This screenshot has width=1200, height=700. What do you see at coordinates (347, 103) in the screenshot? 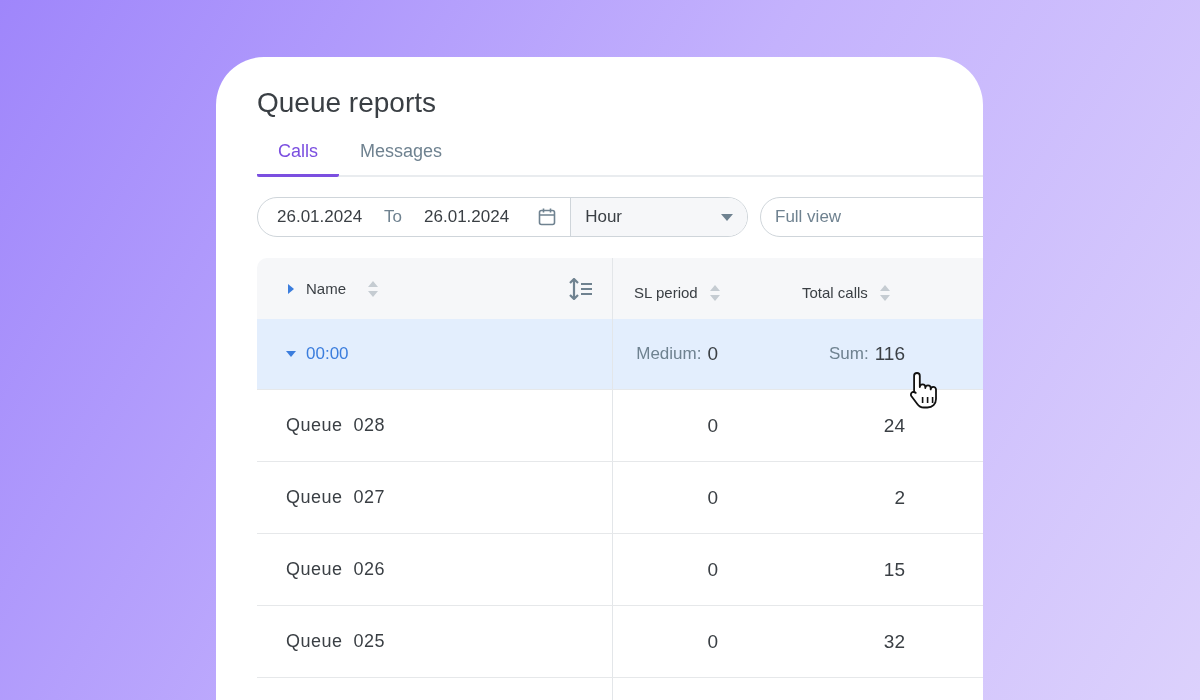
I see `page-title: Queue reports` at bounding box center [347, 103].